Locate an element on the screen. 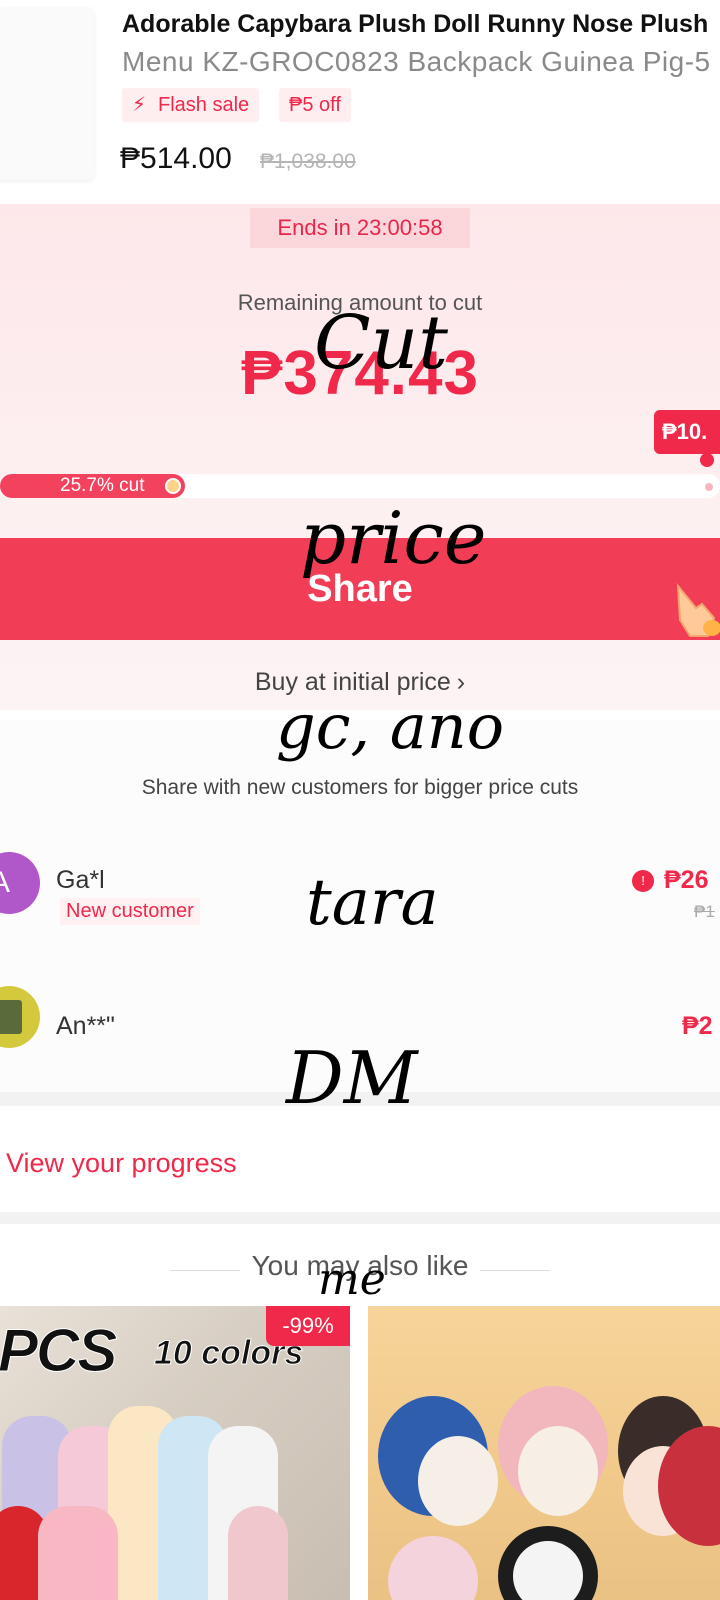 This screenshot has height=1600, width=720. product-card is located at coordinates (544, 1453).